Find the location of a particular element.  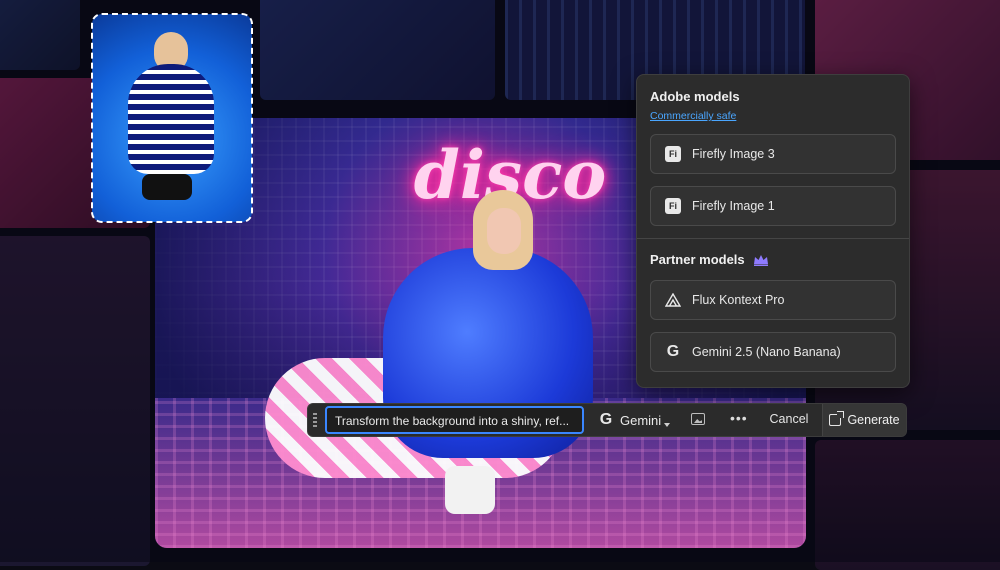

model-option-label: Flux Kontext Pro is located at coordinates (738, 300).